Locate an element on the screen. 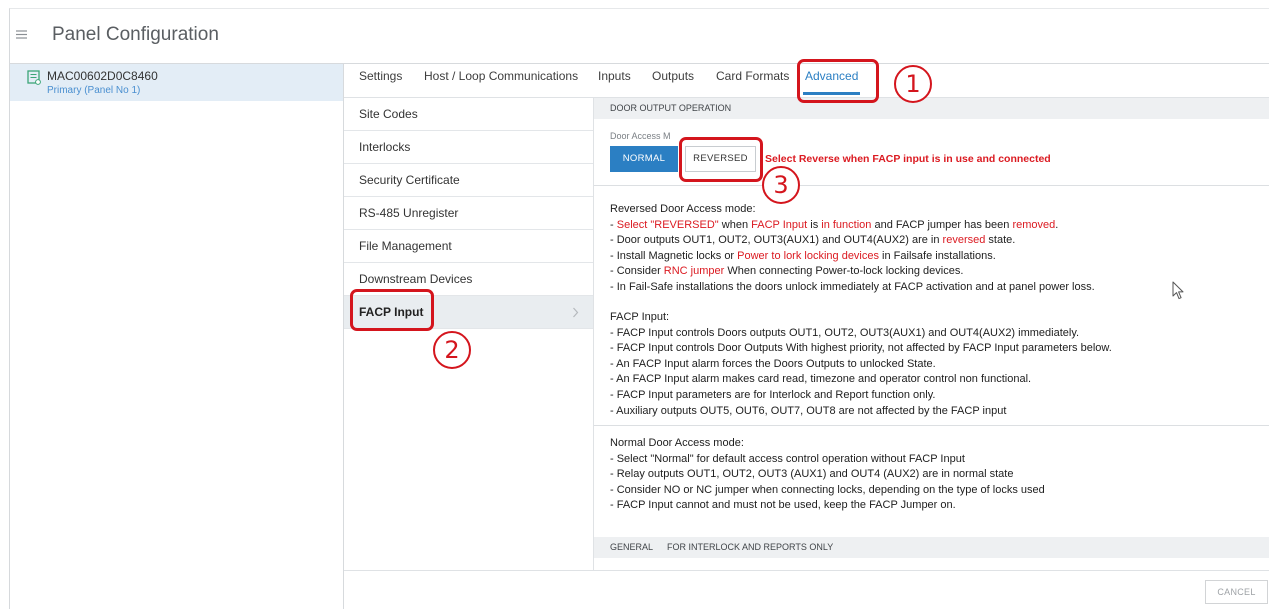 The width and height of the screenshot is (1269, 609). subnav-item-interlocks: Interlocks is located at coordinates (468, 147).